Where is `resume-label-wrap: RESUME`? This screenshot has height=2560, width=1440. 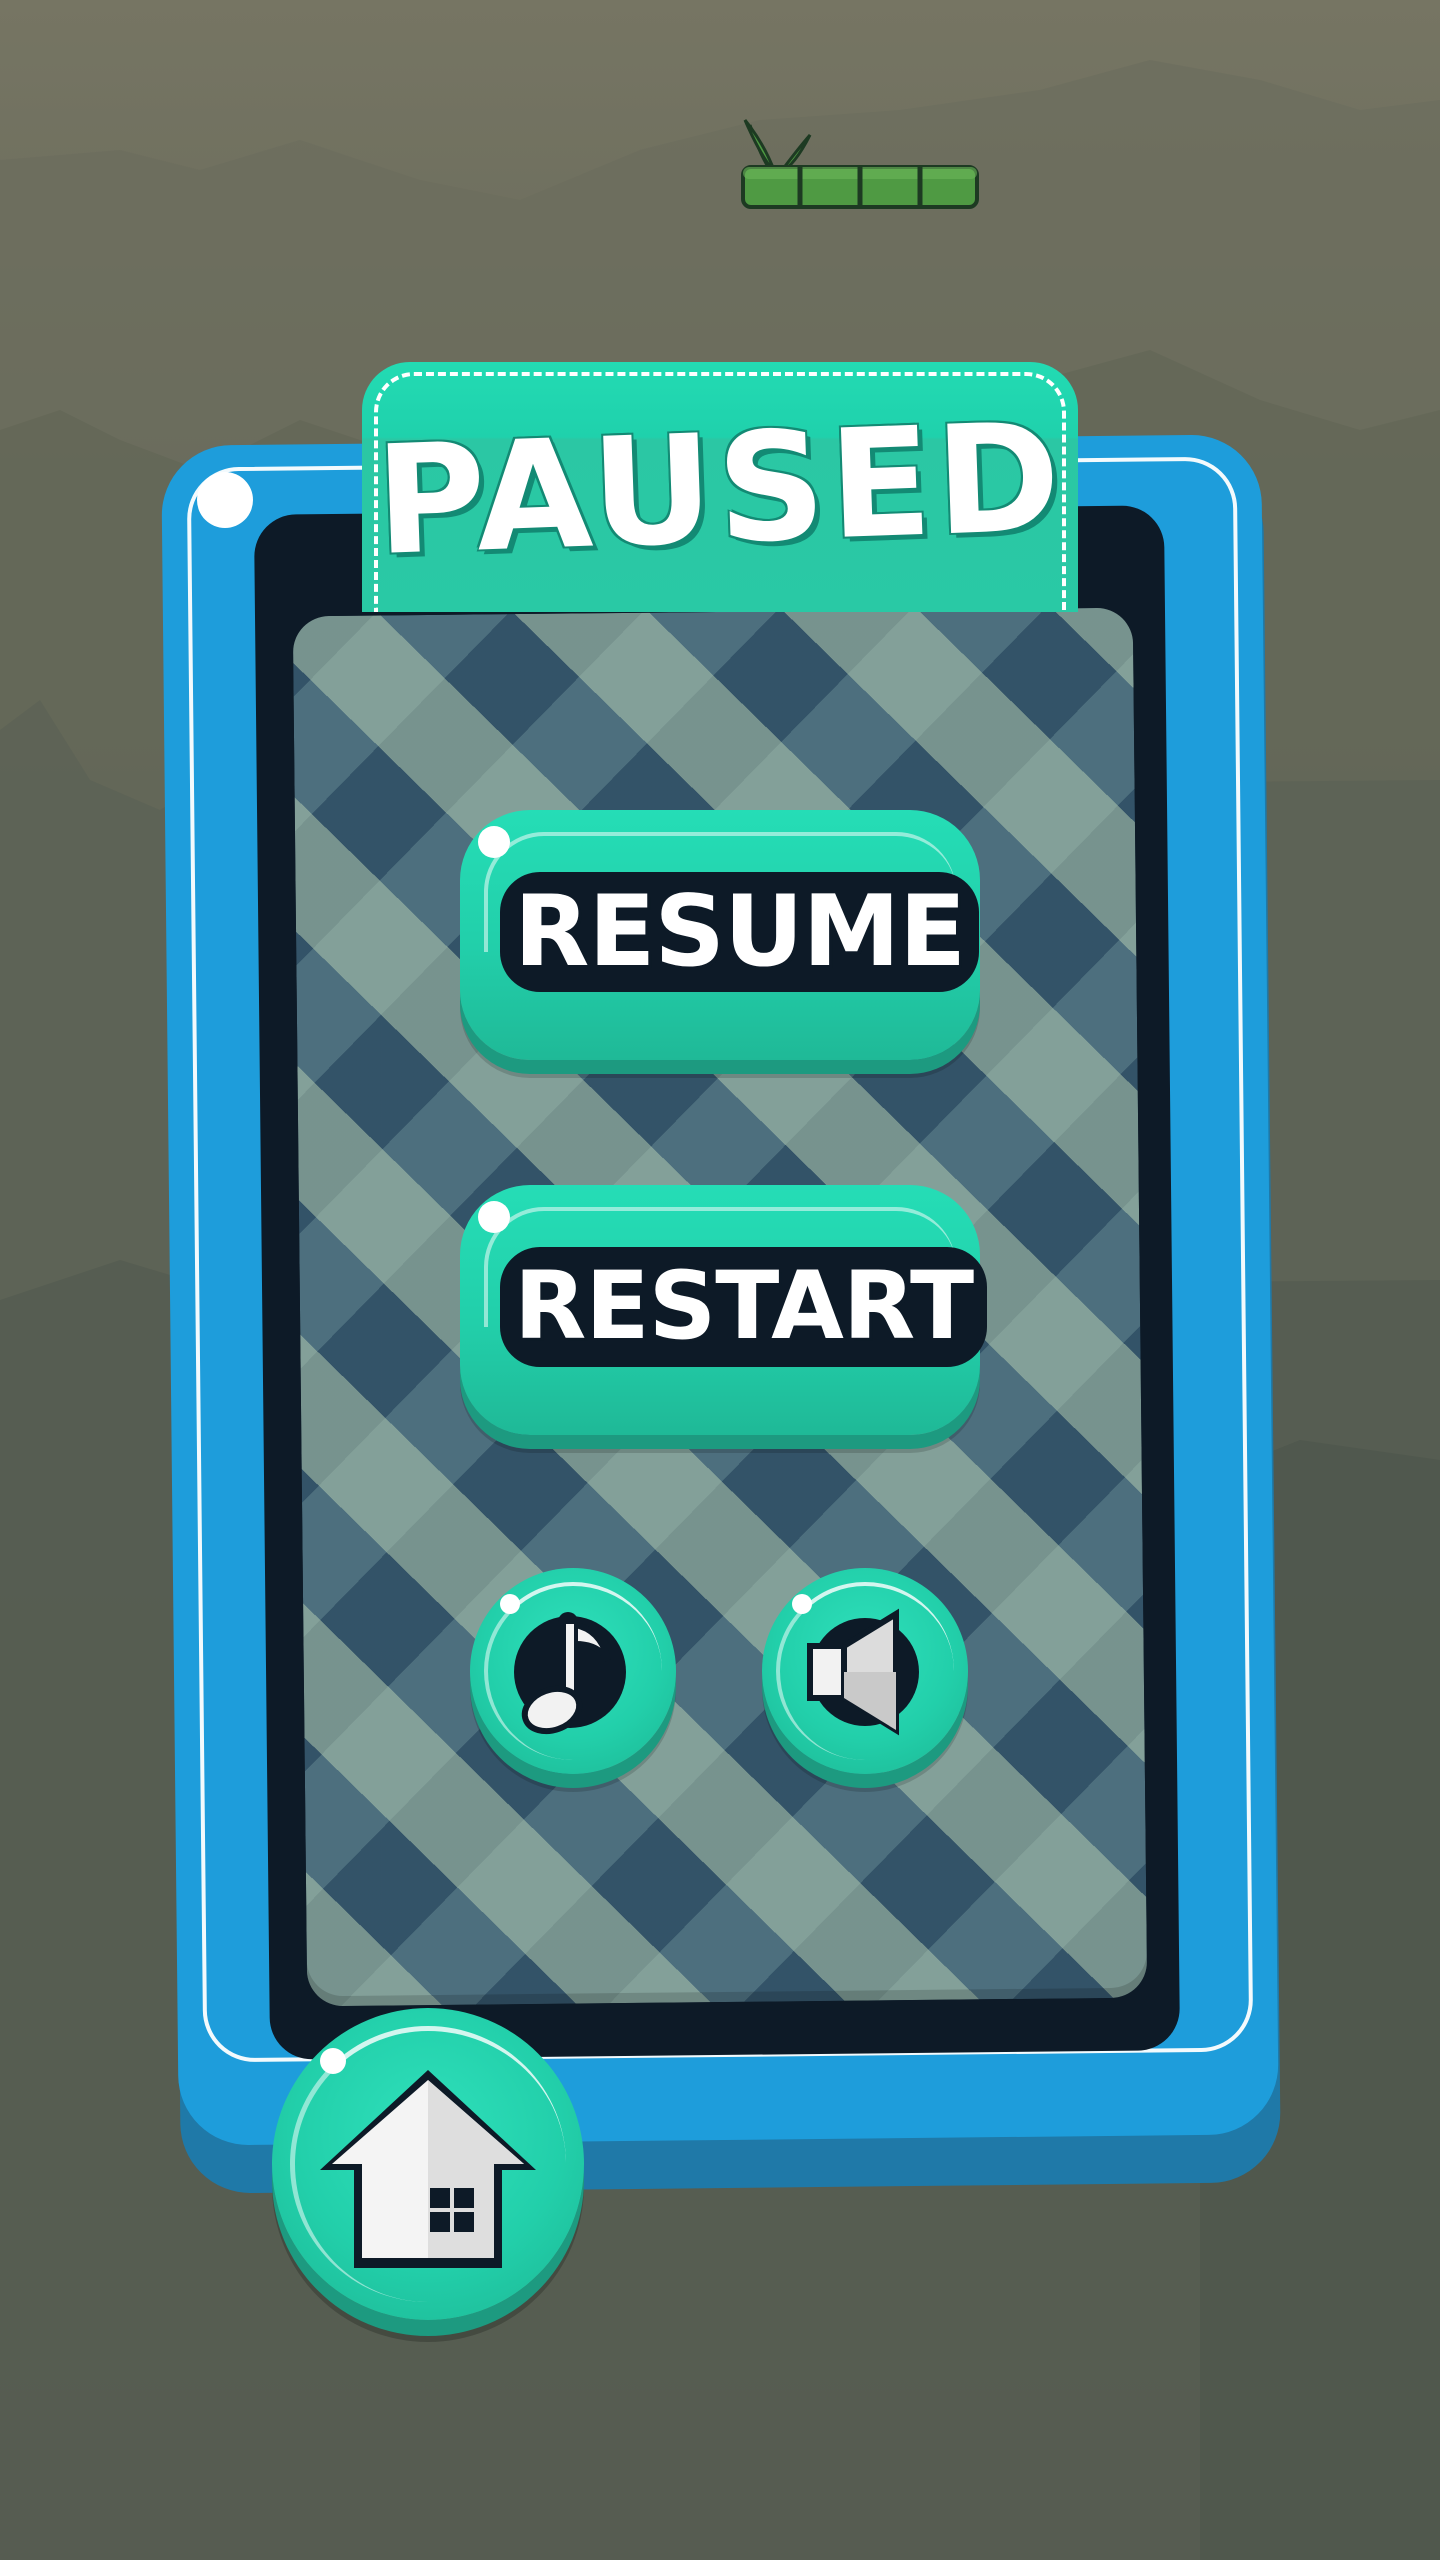 resume-label-wrap: RESUME is located at coordinates (740, 932).